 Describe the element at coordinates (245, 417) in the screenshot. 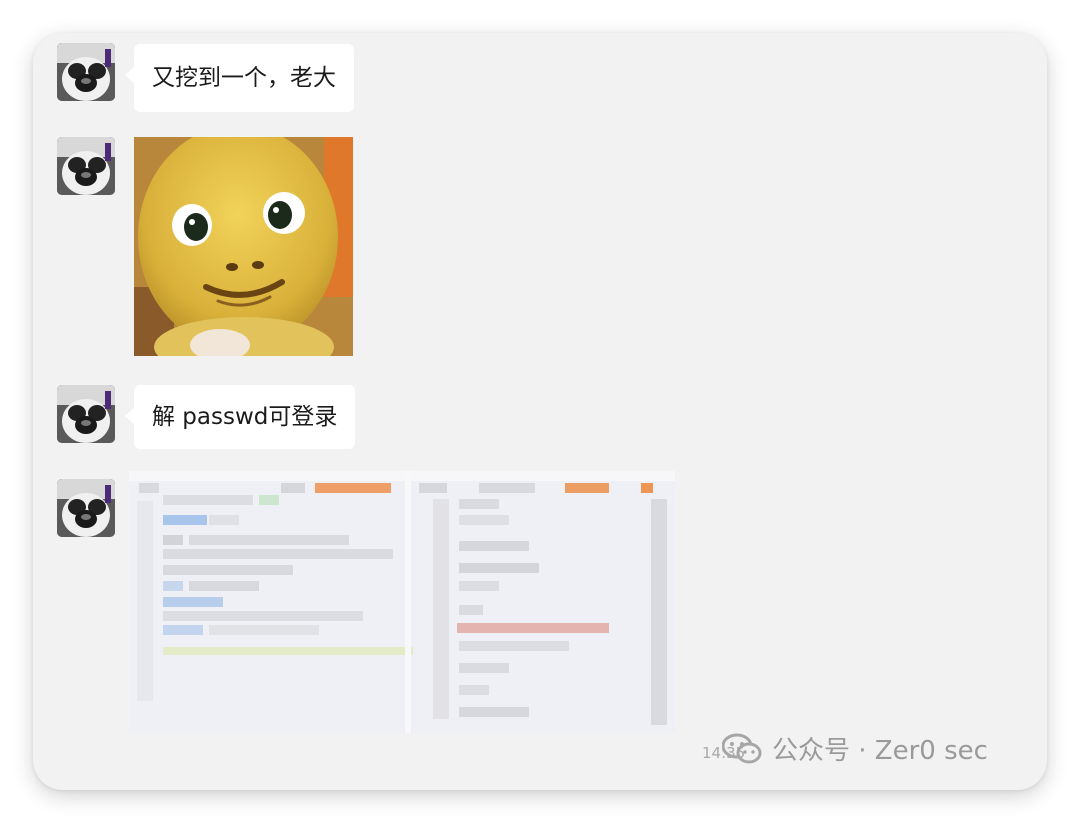

I see `message-text: 解 passwd可登录` at that location.